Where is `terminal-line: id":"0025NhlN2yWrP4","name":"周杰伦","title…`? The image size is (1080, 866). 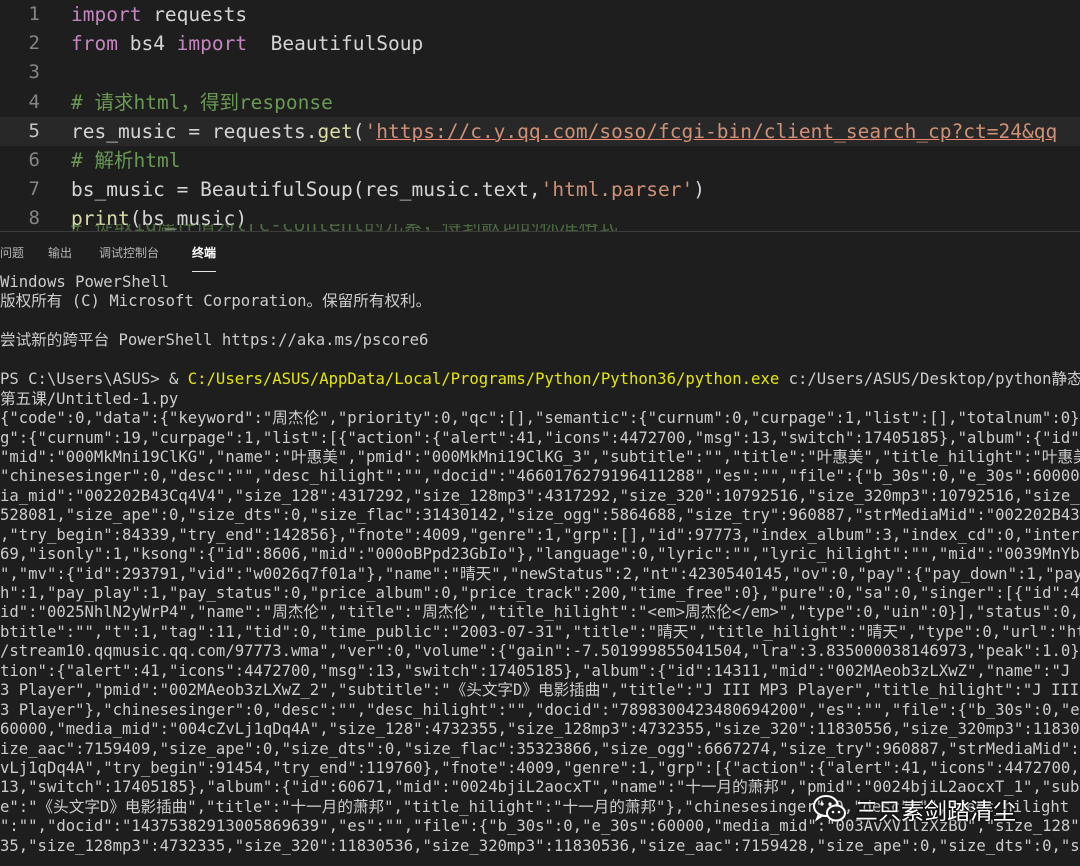 terminal-line: id":"0025NhlN2yWrP4","name":"周杰伦","title… is located at coordinates (540, 612).